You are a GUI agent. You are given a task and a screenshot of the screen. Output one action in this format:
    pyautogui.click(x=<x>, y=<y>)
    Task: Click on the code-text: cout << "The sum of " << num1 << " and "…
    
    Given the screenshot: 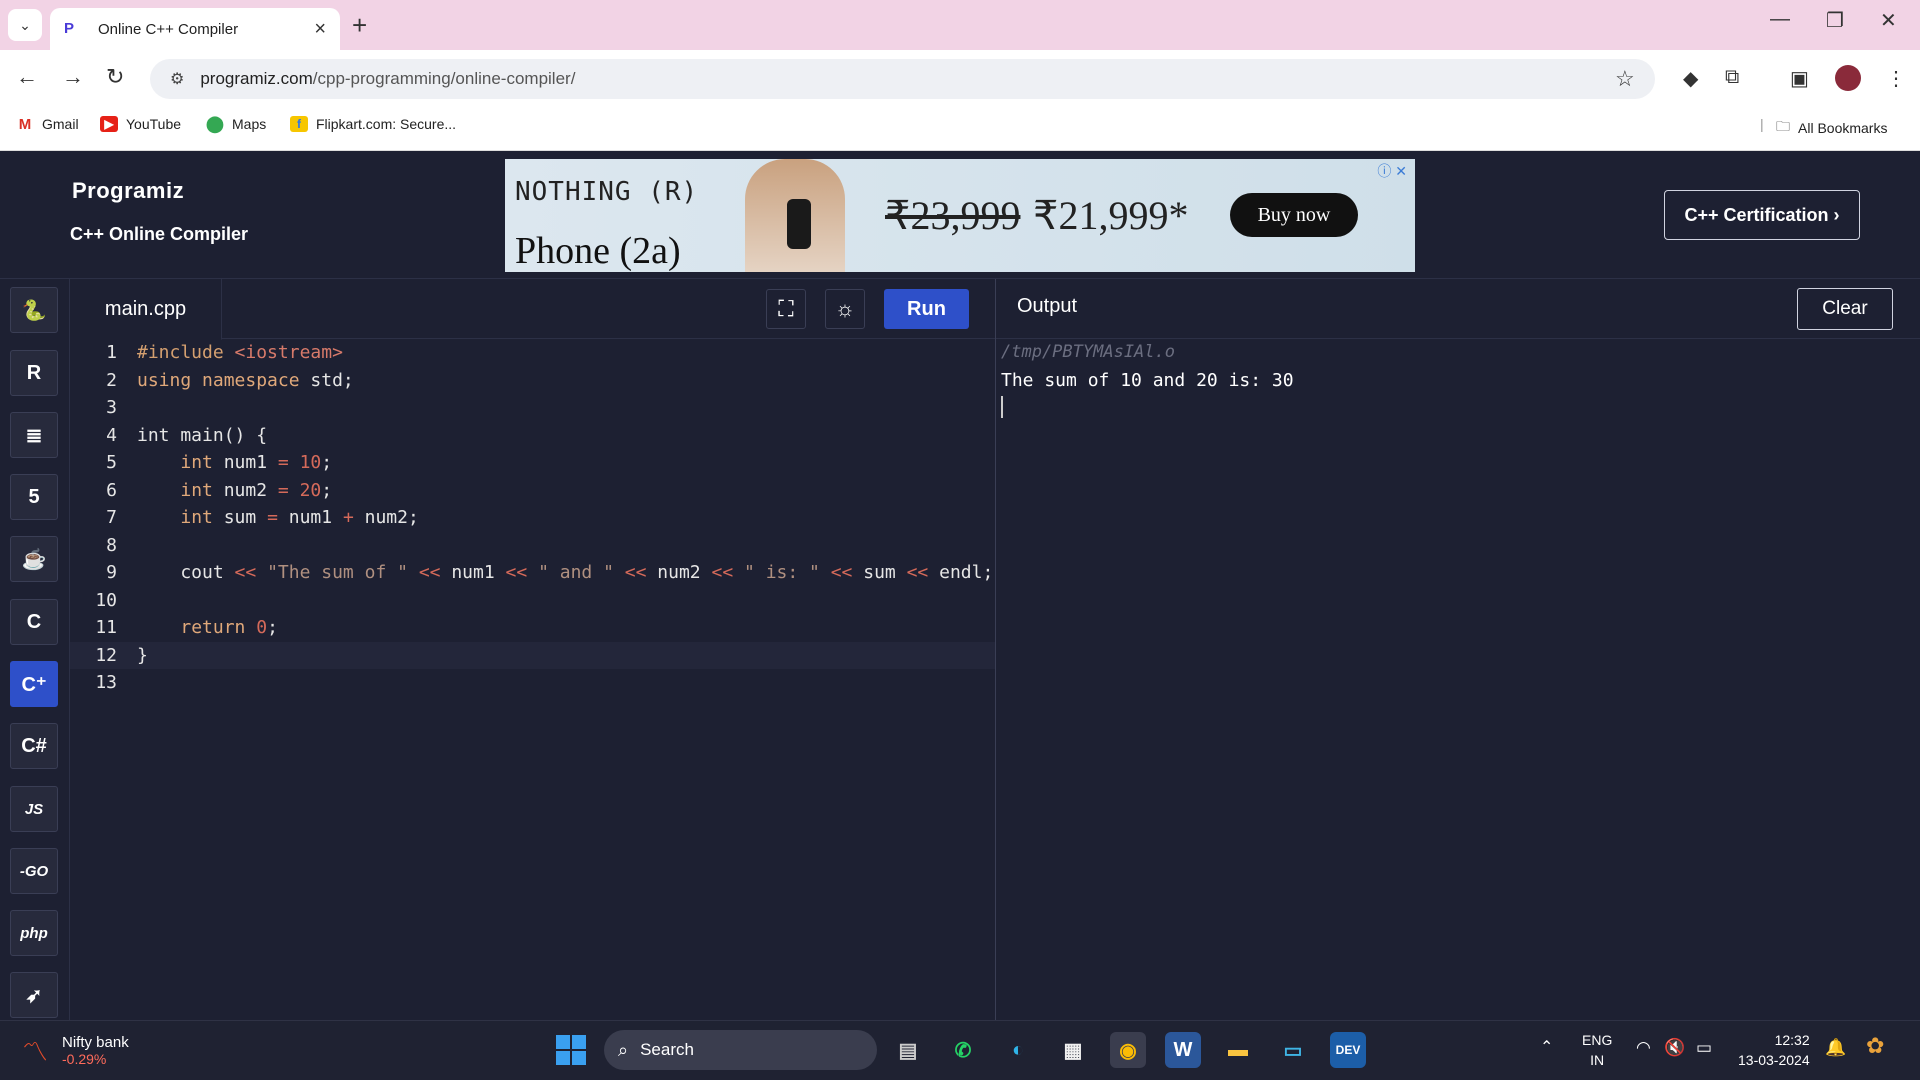 What is the action you would take?
    pyautogui.click(x=565, y=573)
    